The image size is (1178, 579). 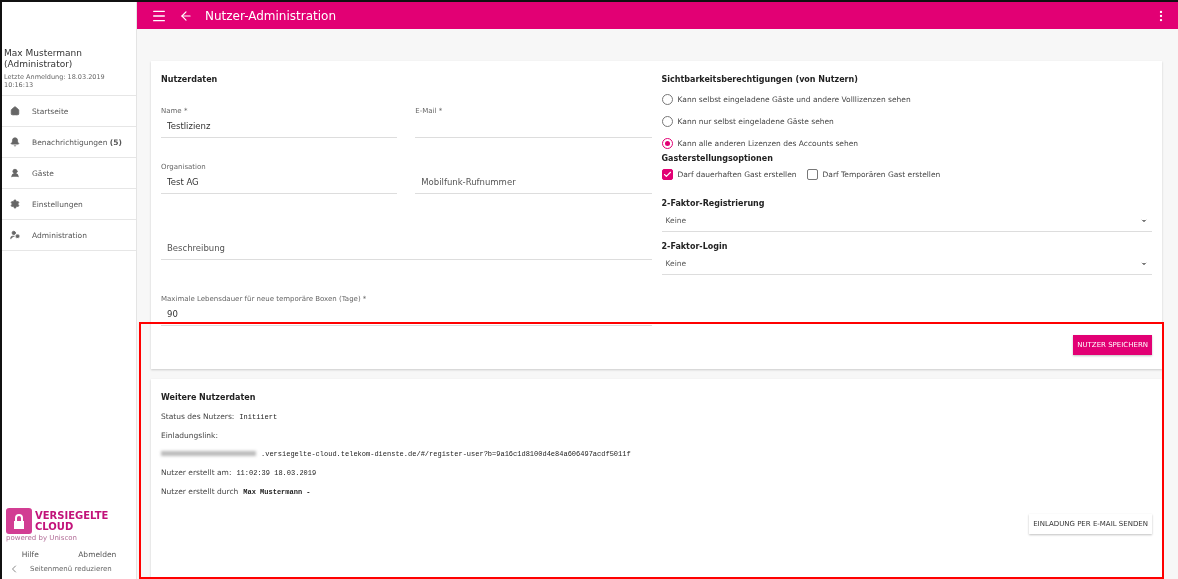 I want to click on input-field: Test AG, so click(x=279, y=182).